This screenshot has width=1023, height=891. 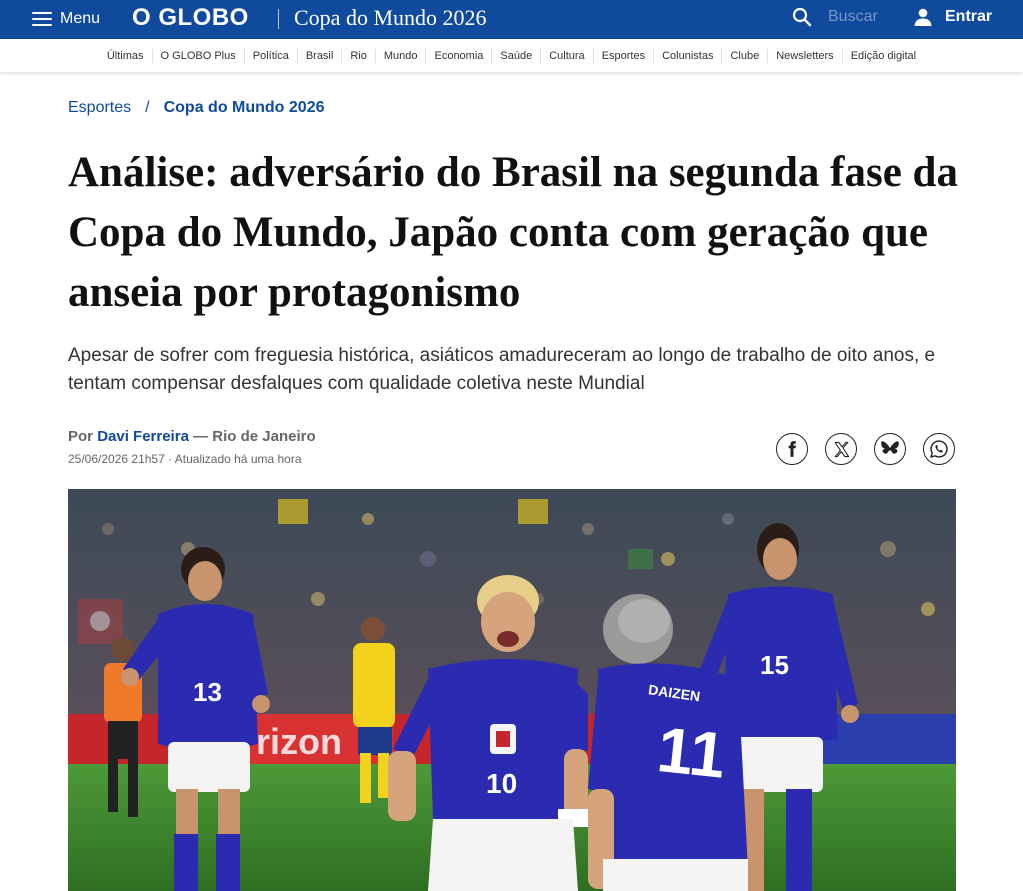 What do you see at coordinates (42, 19) in the screenshot?
I see `hamburger-icon` at bounding box center [42, 19].